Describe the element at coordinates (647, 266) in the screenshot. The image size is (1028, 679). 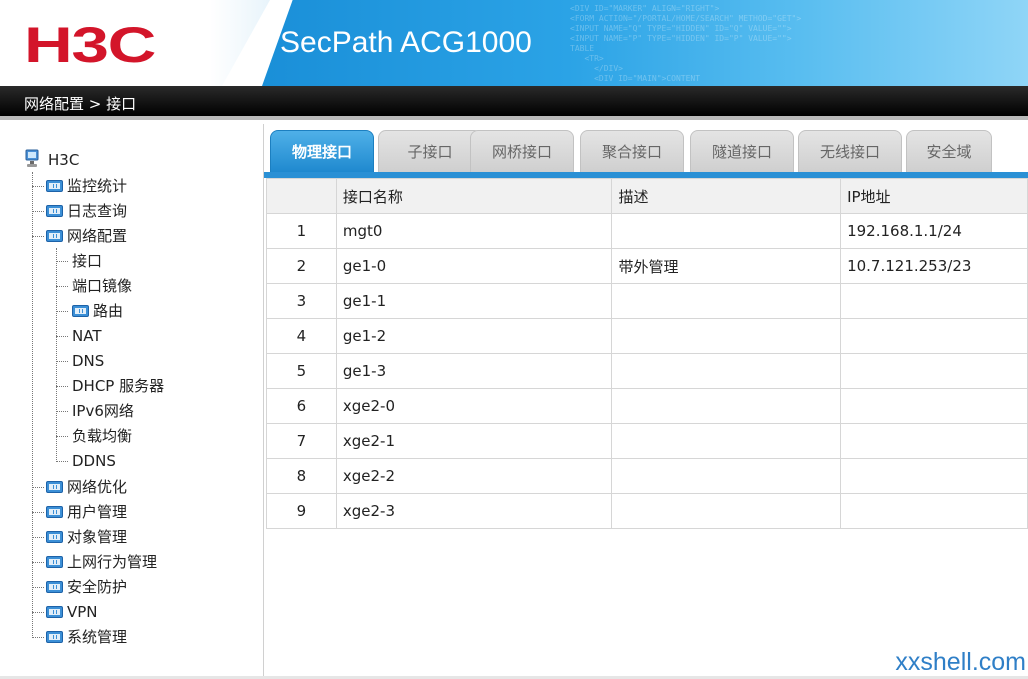
I see `table-row: 2 ge1-0 带外管理 10.7.121.253/23` at that location.